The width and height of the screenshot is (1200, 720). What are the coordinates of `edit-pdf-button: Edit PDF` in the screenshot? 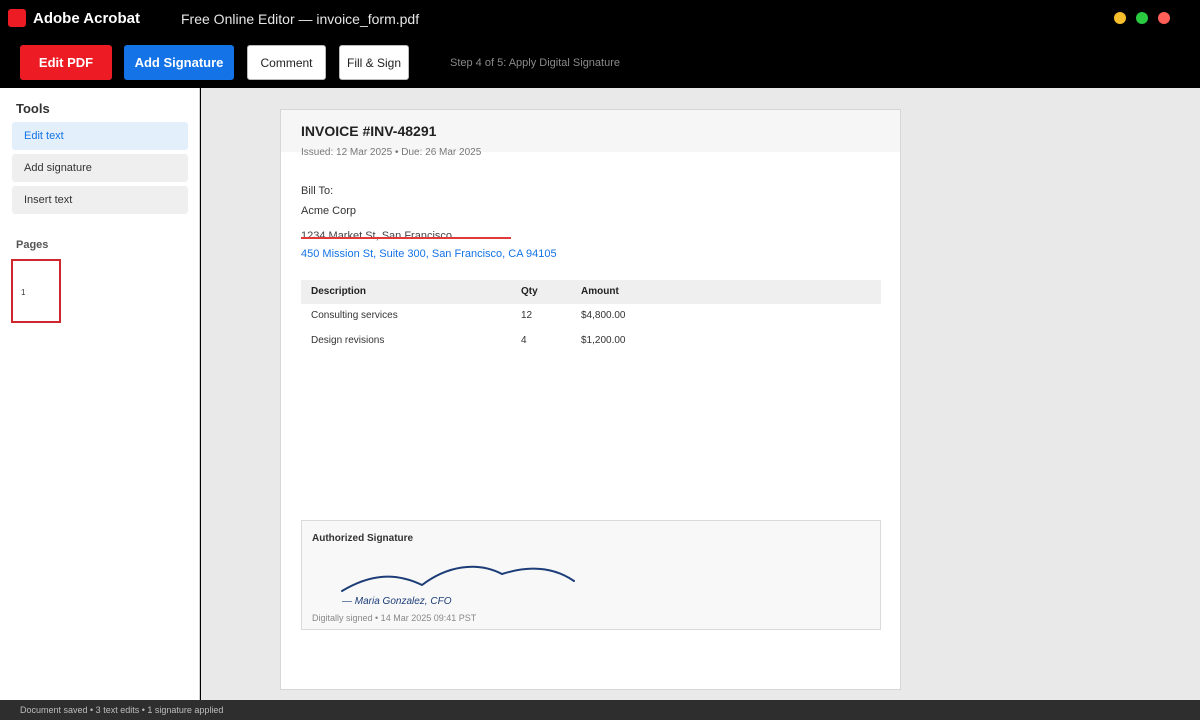 It's located at (66, 62).